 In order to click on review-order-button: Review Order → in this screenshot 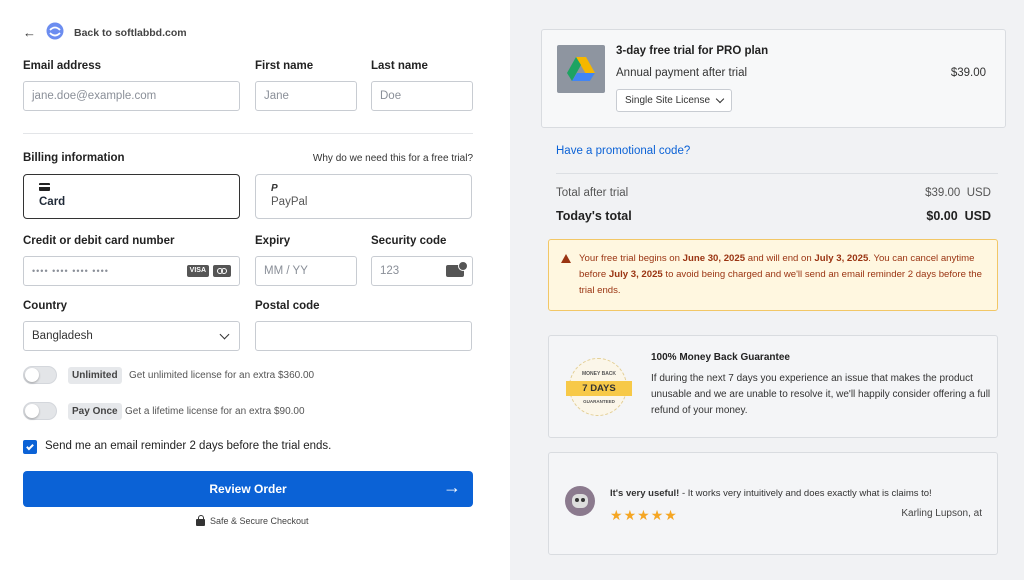, I will do `click(248, 489)`.